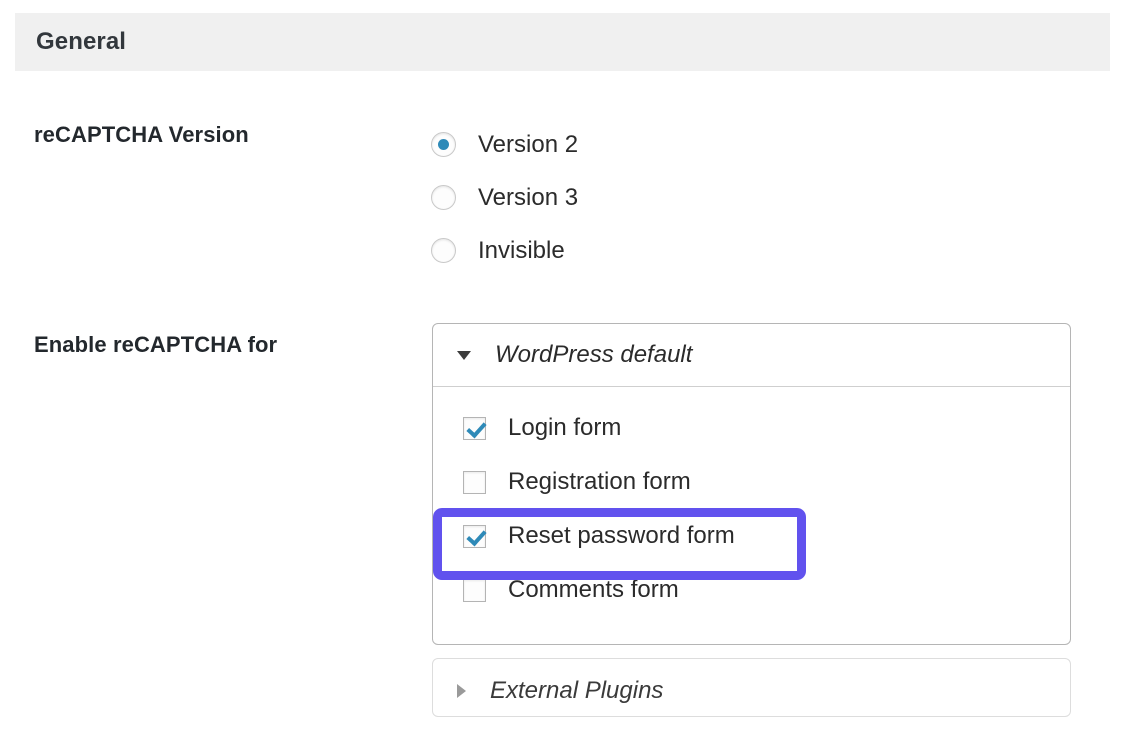  I want to click on checkbox-row-registration-form: Registration form, so click(751, 482).